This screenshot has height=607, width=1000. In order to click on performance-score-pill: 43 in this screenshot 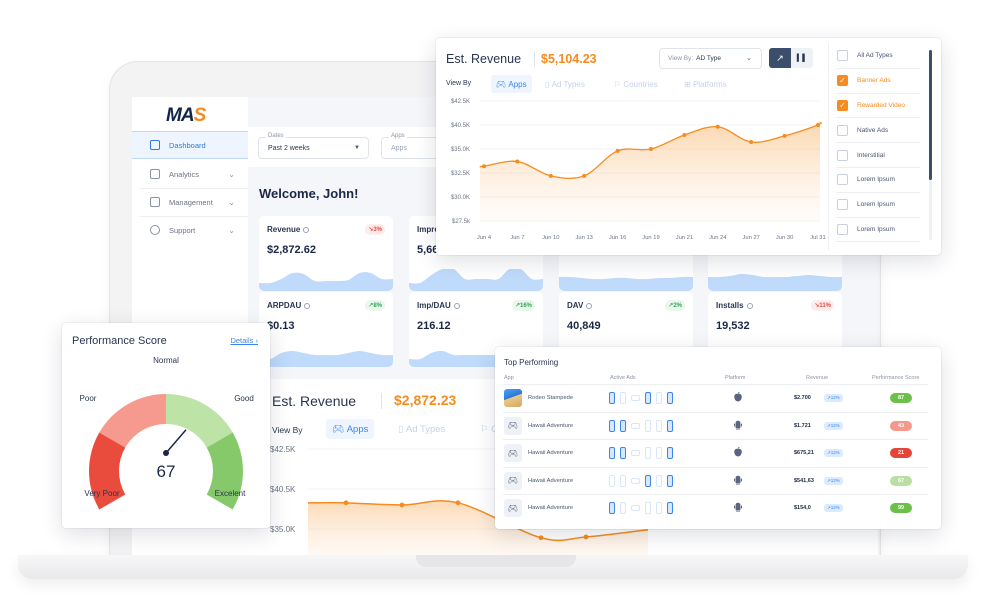, I will do `click(901, 425)`.